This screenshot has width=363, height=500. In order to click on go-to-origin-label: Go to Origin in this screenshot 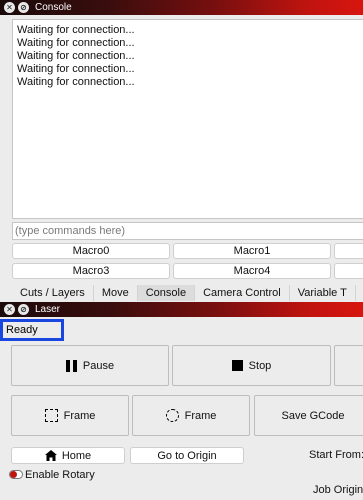, I will do `click(187, 455)`.